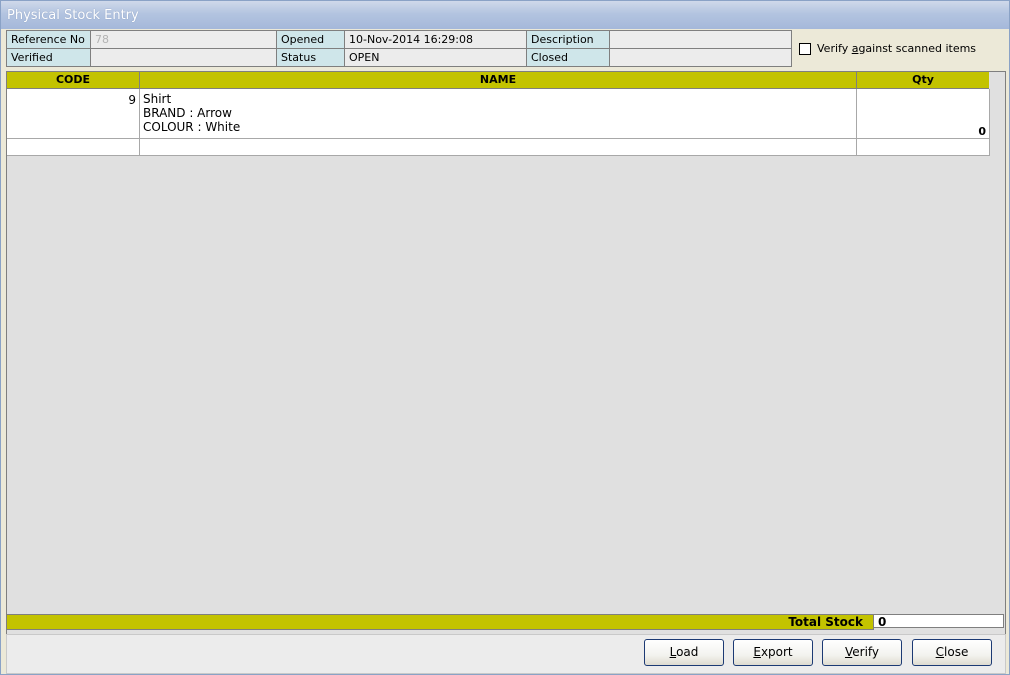  What do you see at coordinates (183, 57) in the screenshot?
I see `verified-value` at bounding box center [183, 57].